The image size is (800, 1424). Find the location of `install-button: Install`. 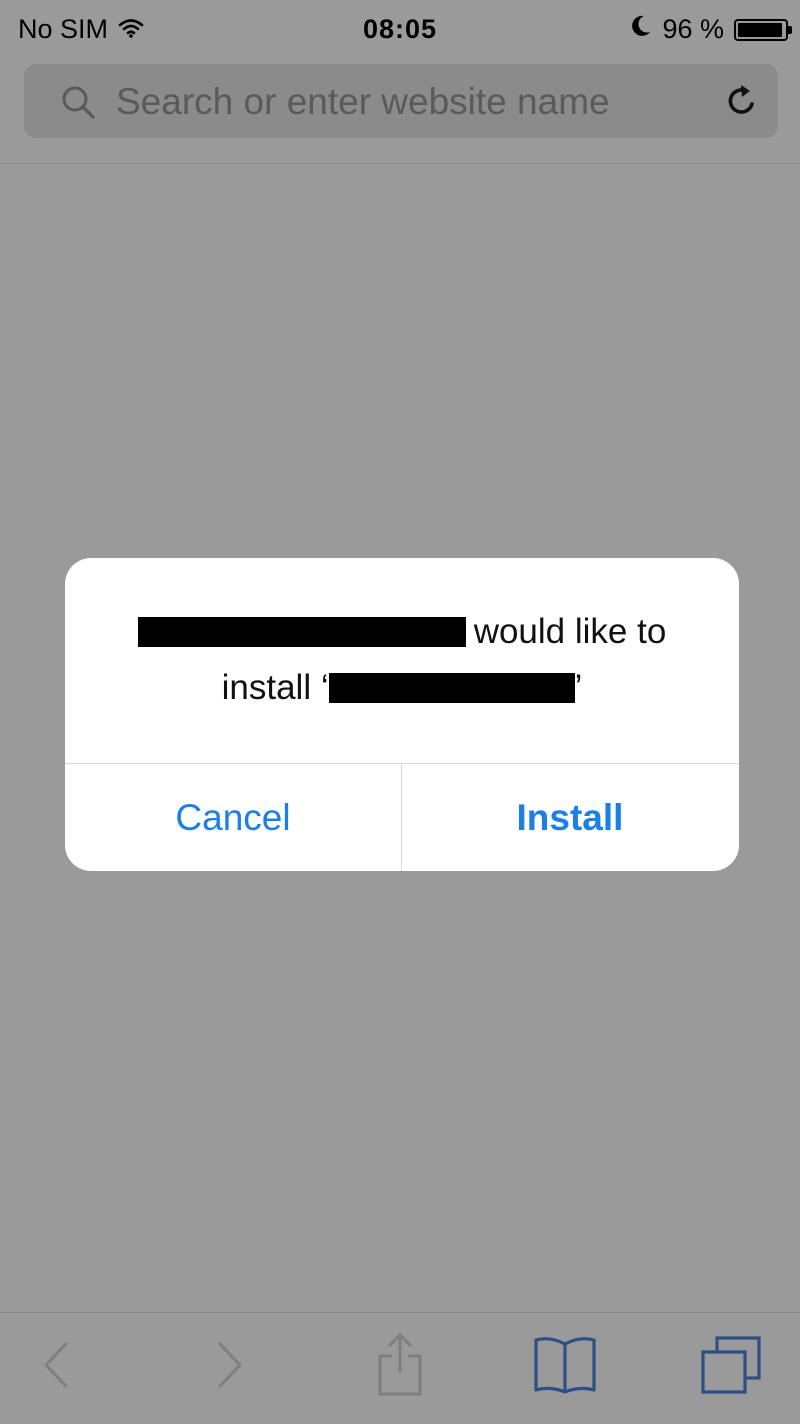

install-button: Install is located at coordinates (570, 817).